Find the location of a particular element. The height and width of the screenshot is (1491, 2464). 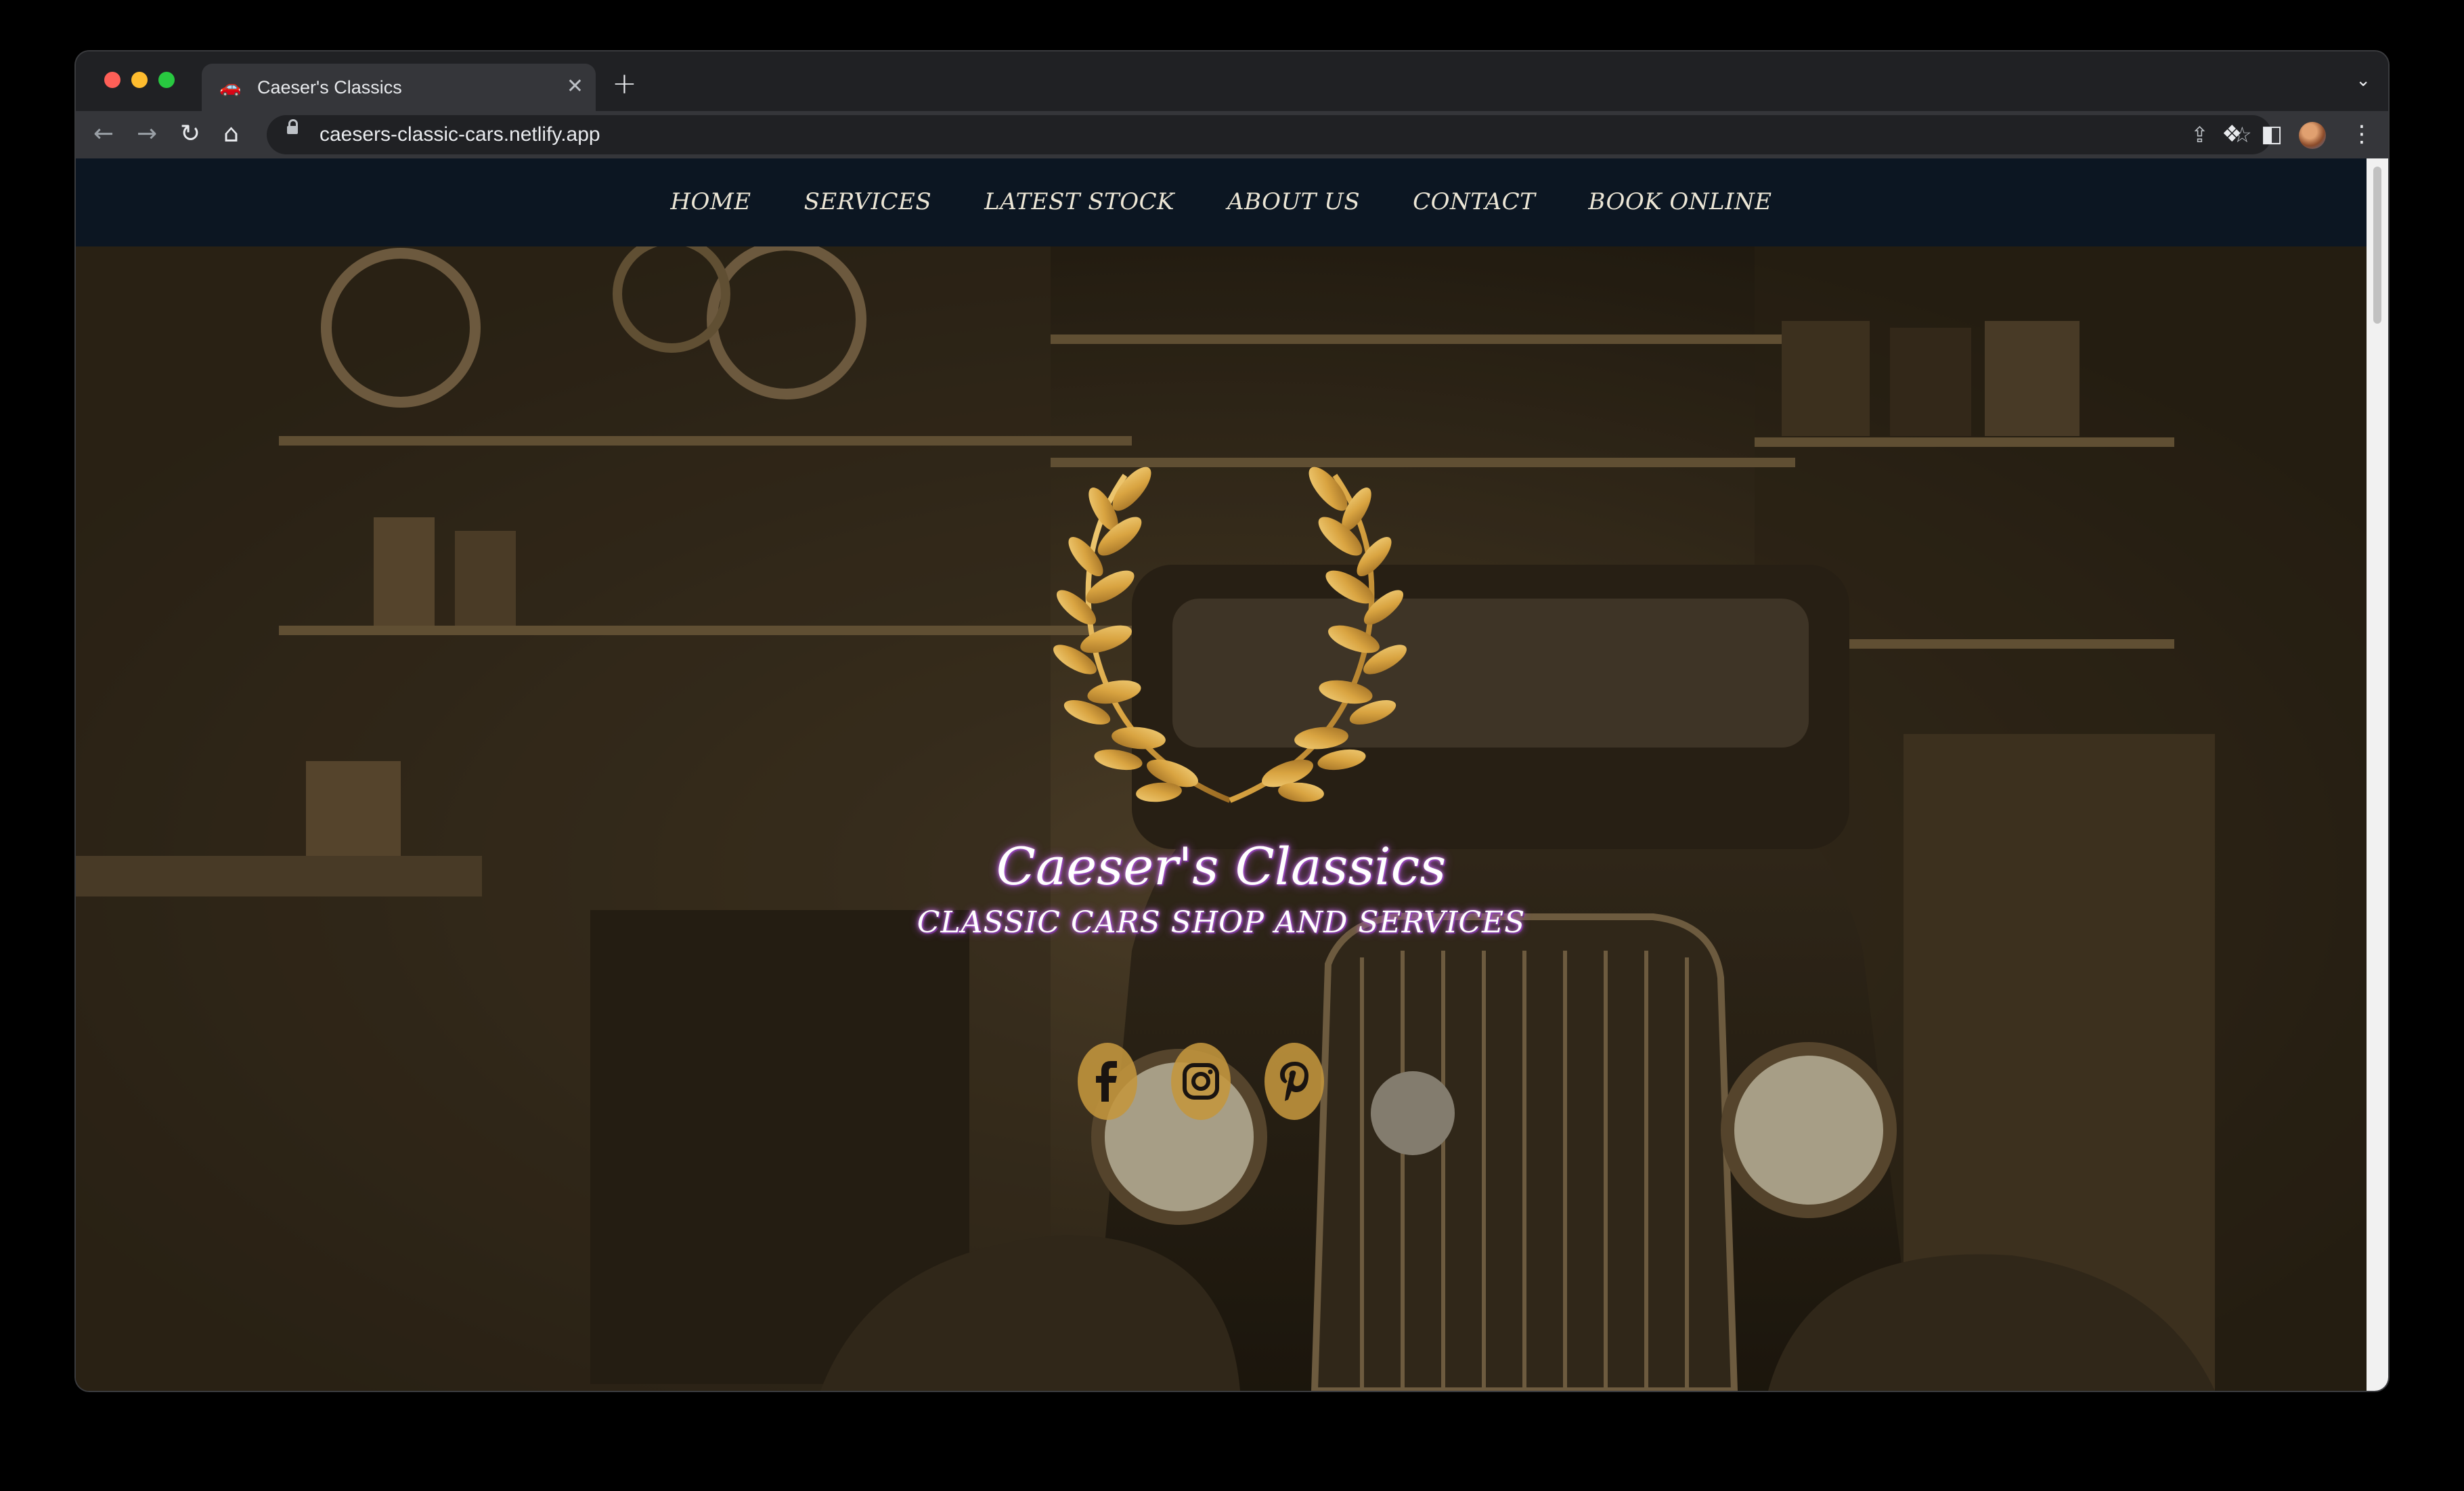

instagram-icon is located at coordinates (1201, 1081).